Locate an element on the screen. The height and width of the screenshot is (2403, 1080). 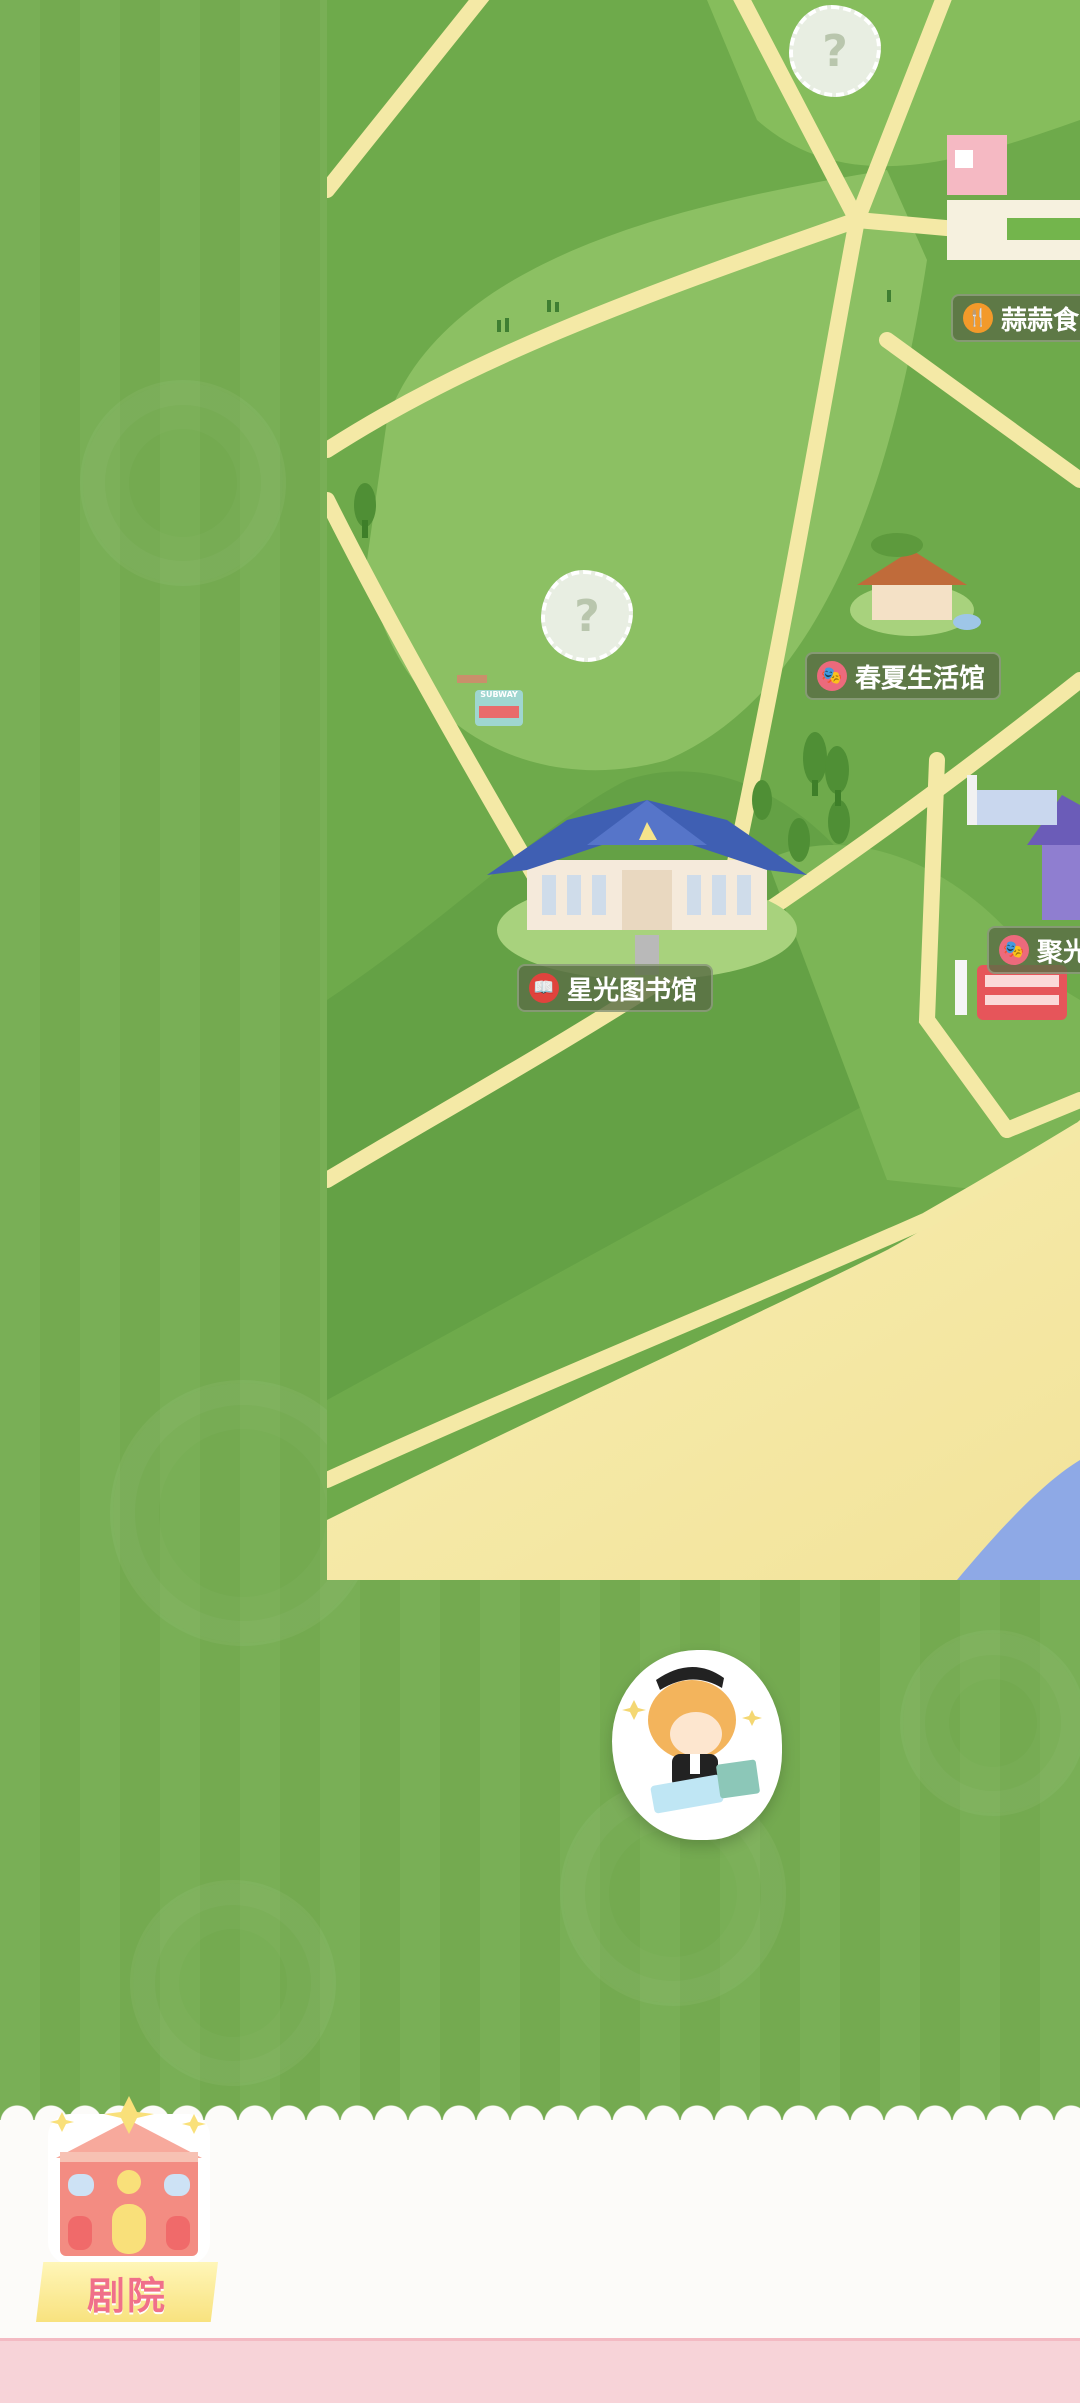
location-name: 聚光 is located at coordinates (1058, 952).